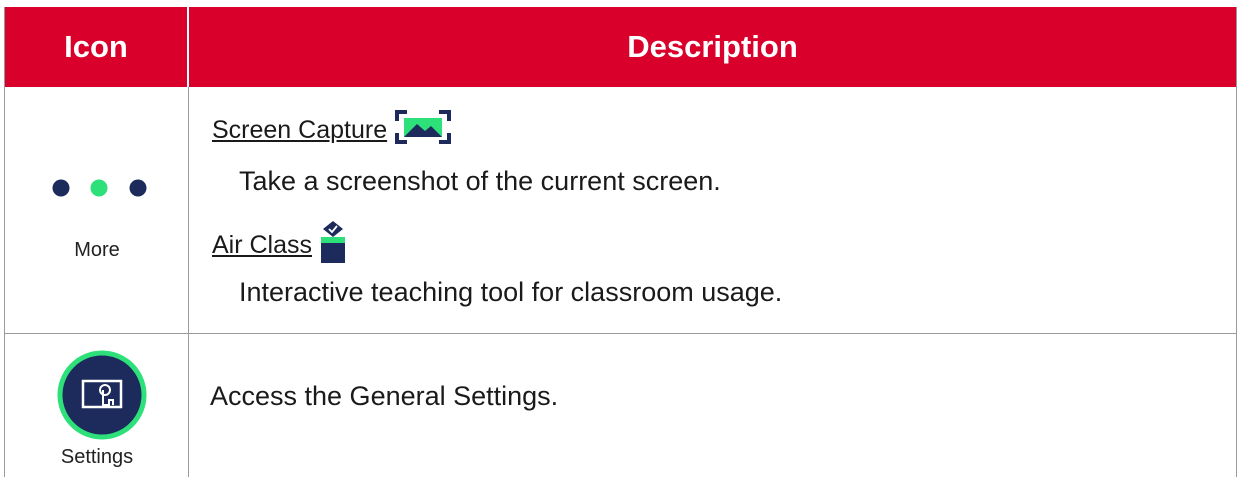 The width and height of the screenshot is (1243, 477). Describe the element at coordinates (97, 210) in the screenshot. I see `icon-cell: More` at that location.